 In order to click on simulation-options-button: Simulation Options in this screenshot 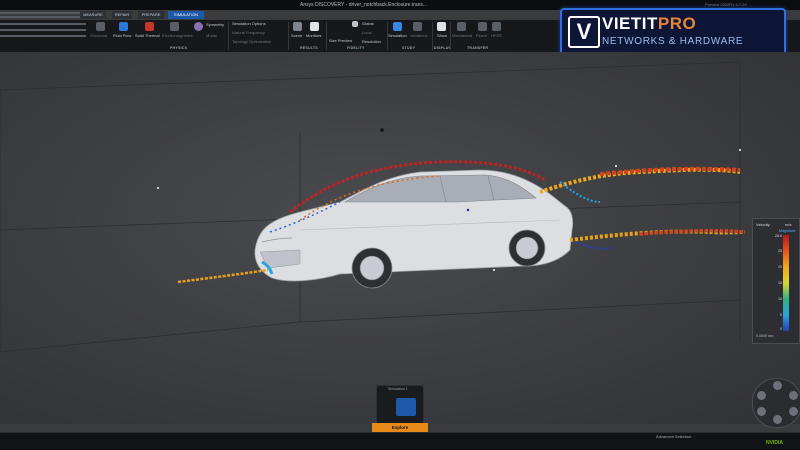, I will do `click(249, 24)`.